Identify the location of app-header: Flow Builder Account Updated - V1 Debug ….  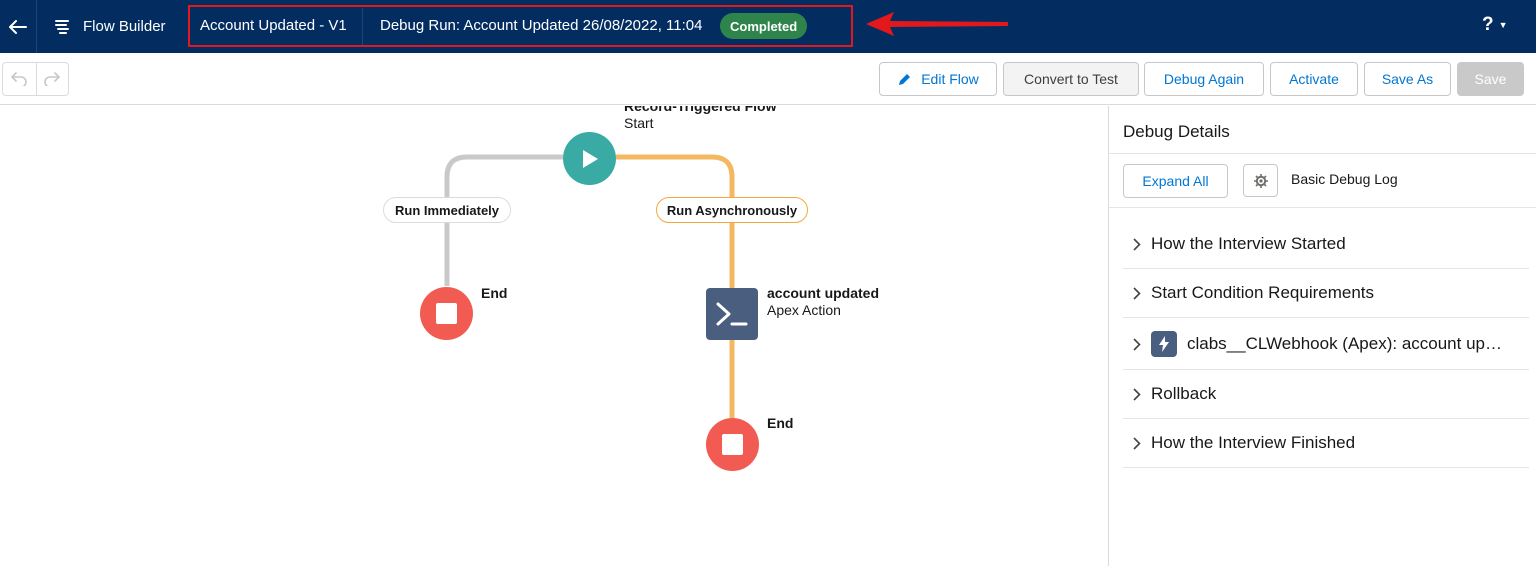
(768, 26).